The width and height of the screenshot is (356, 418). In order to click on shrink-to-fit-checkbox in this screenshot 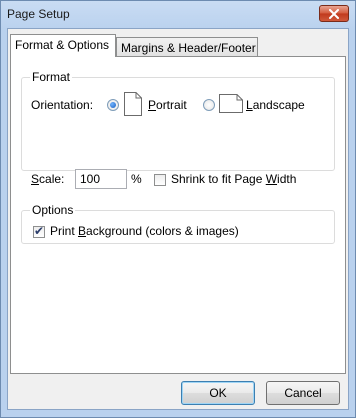, I will do `click(160, 180)`.